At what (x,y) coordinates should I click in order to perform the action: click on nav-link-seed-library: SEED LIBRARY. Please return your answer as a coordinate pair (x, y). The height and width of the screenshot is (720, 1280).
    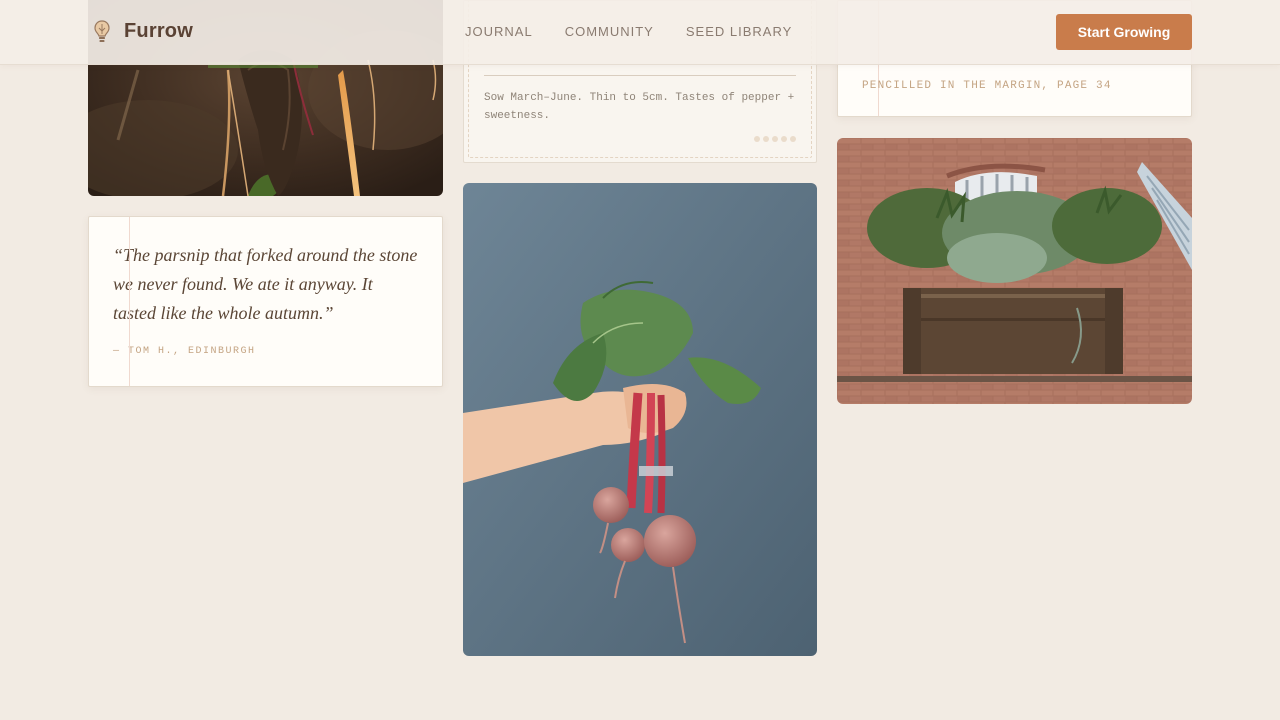
    Looking at the image, I should click on (739, 31).